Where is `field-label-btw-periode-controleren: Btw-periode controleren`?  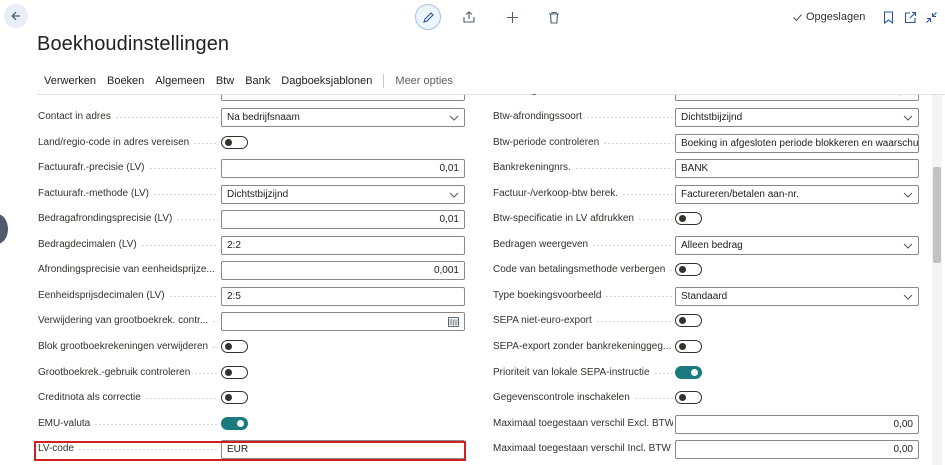
field-label-btw-periode-controleren: Btw-periode controleren is located at coordinates (583, 143).